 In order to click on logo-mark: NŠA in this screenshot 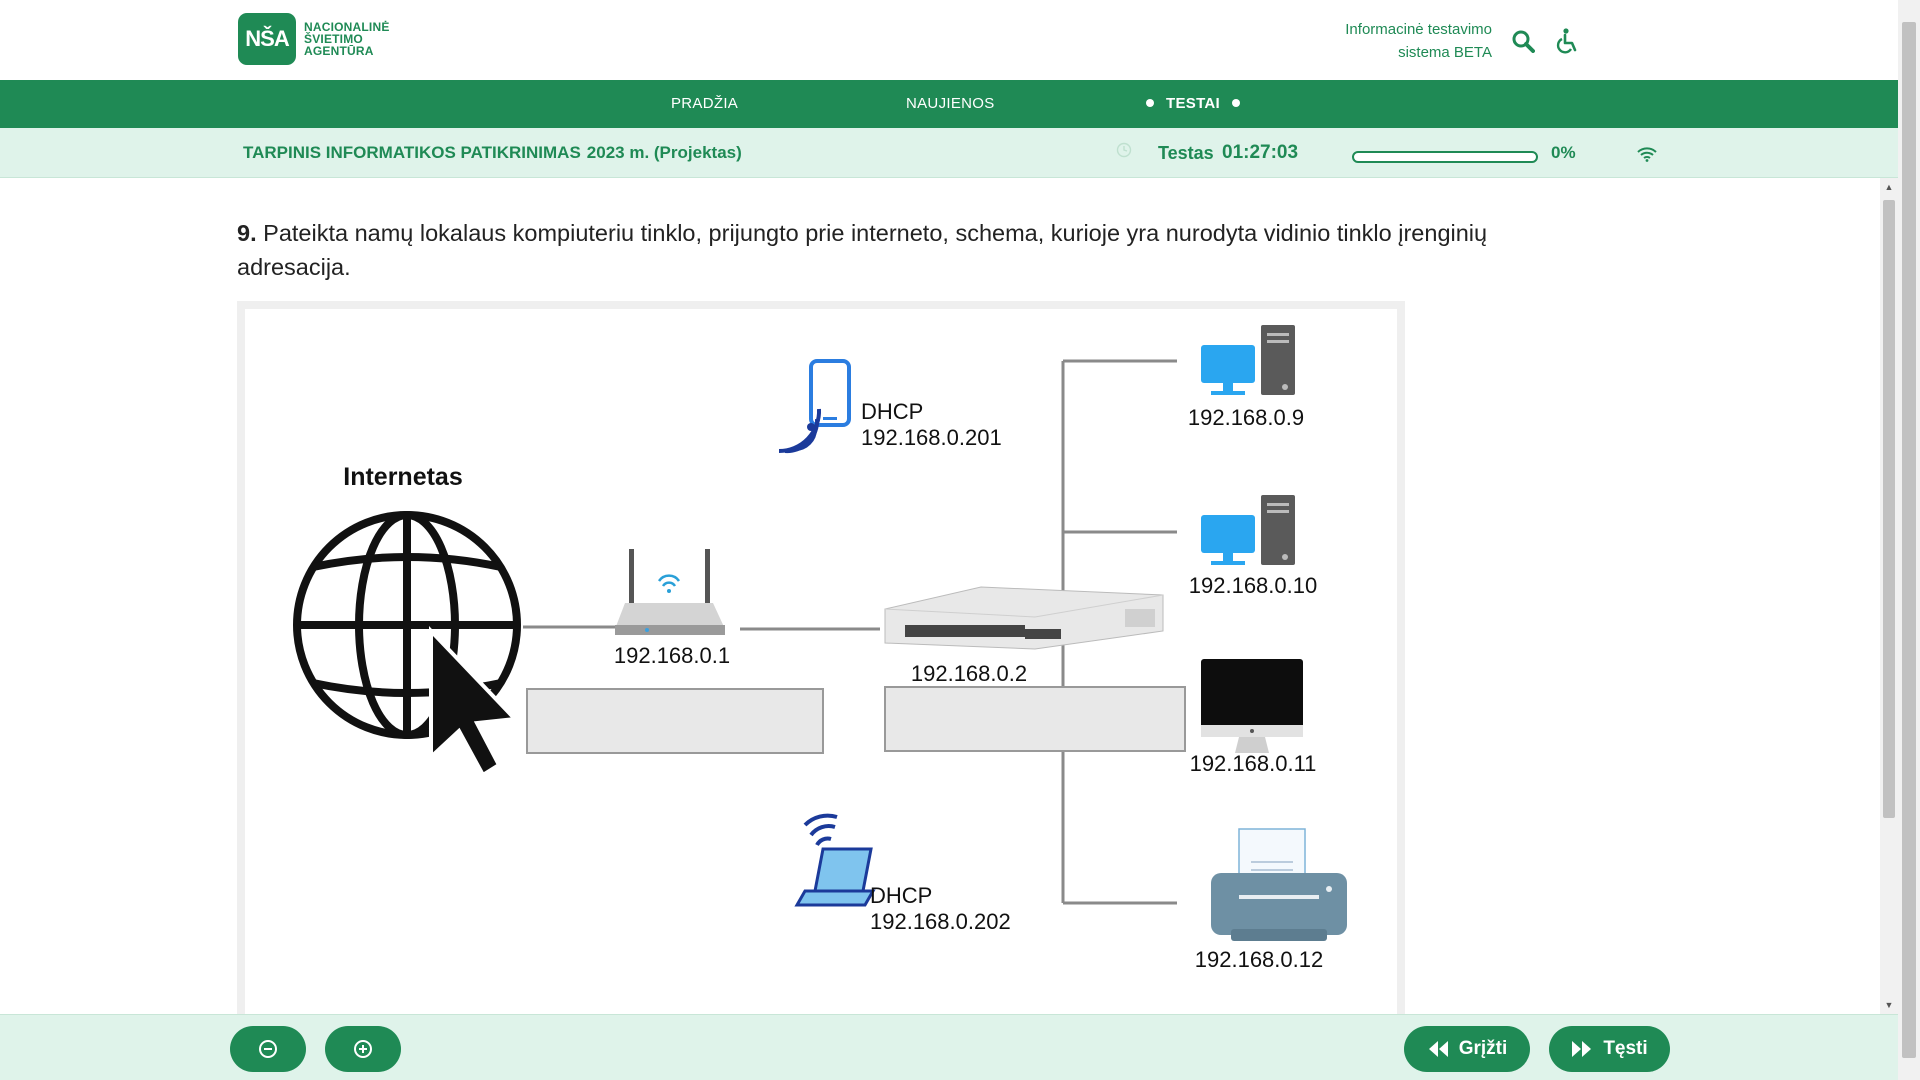, I will do `click(267, 39)`.